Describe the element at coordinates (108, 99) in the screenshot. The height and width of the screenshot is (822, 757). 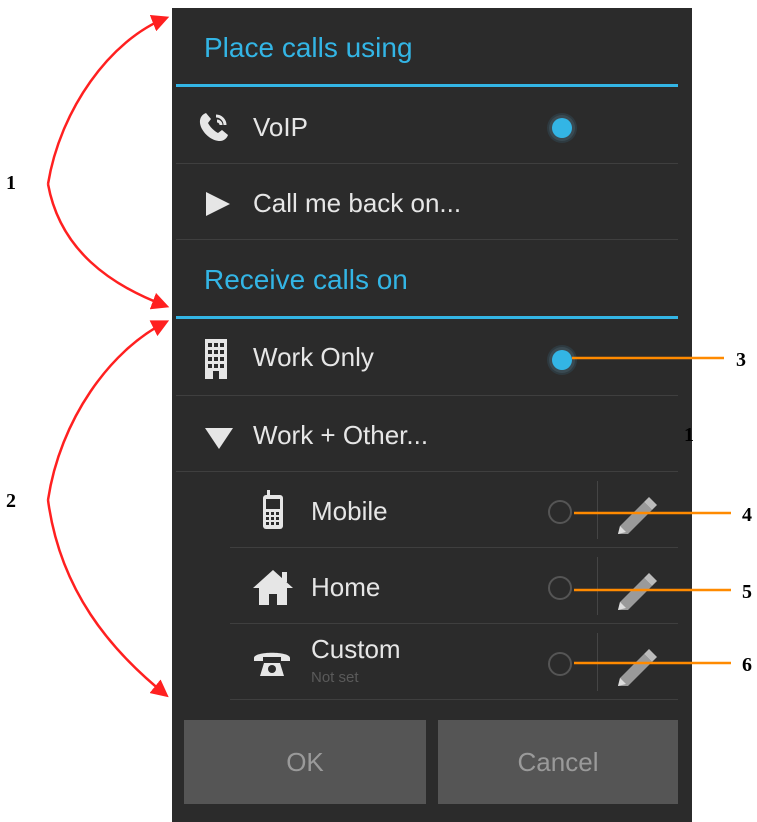
I see `bracket-arrow-1-top` at that location.